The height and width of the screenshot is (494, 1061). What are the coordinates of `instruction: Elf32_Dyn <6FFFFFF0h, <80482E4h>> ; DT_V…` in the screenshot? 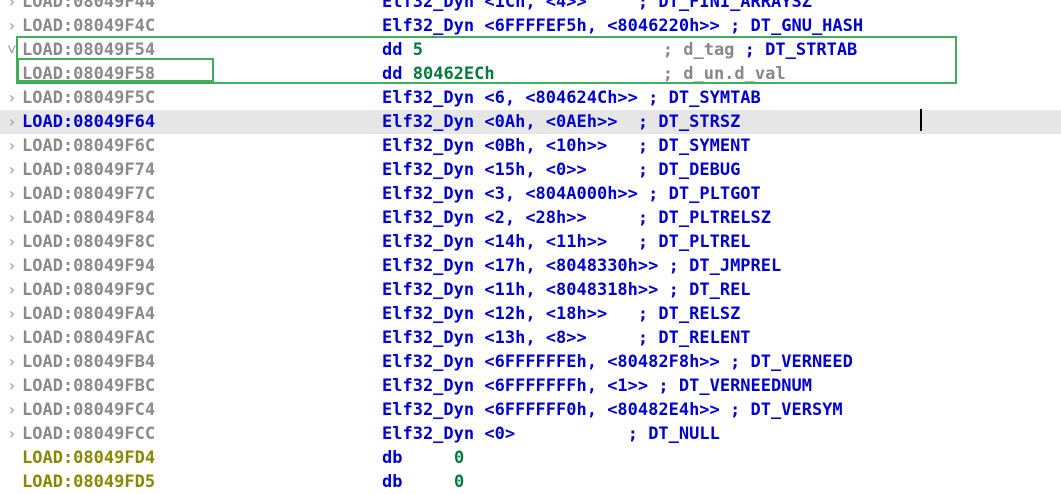 It's located at (612, 410).